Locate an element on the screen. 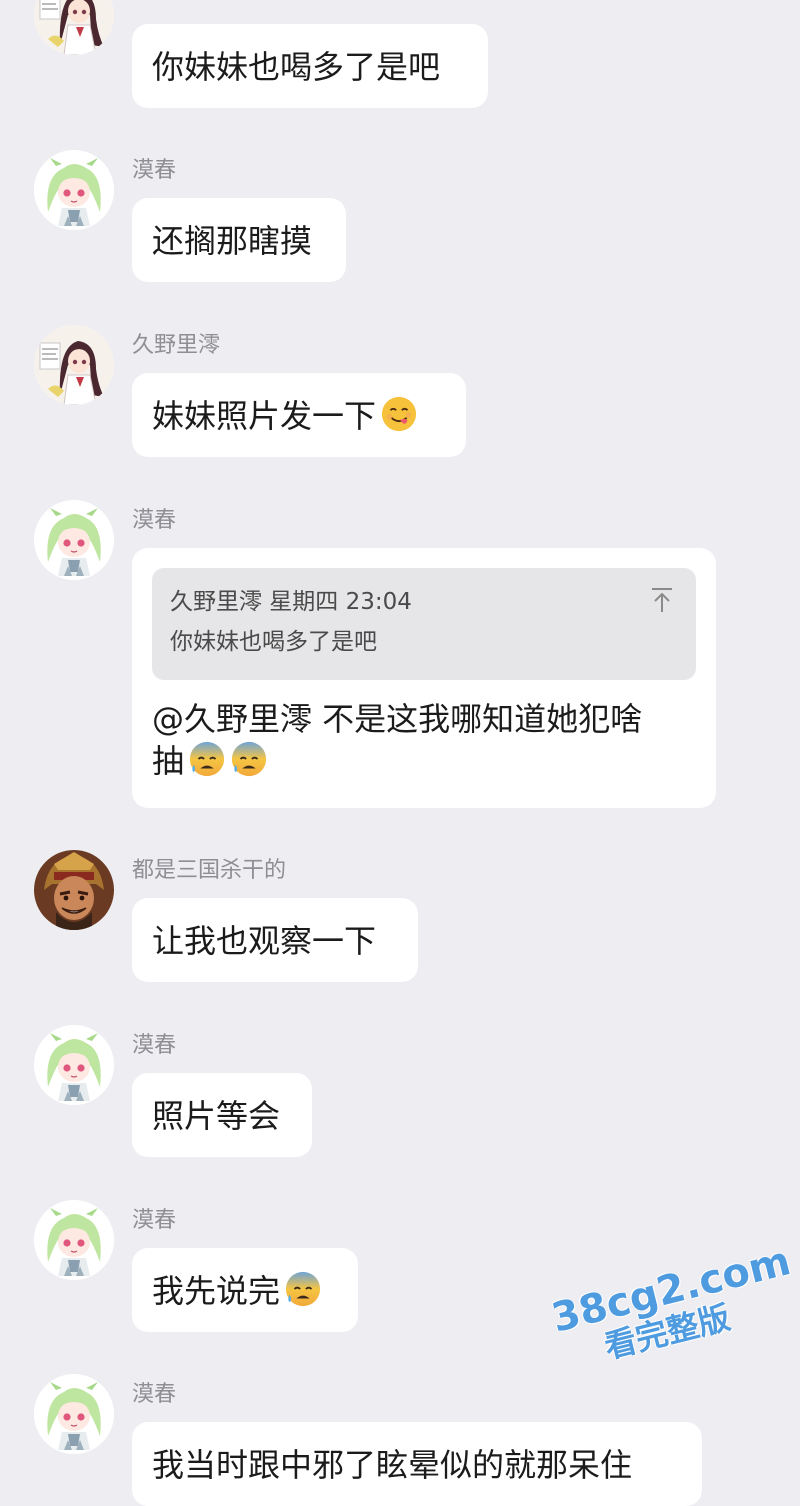 The image size is (800, 1506). message-bubble: 我先说完 is located at coordinates (245, 1290).